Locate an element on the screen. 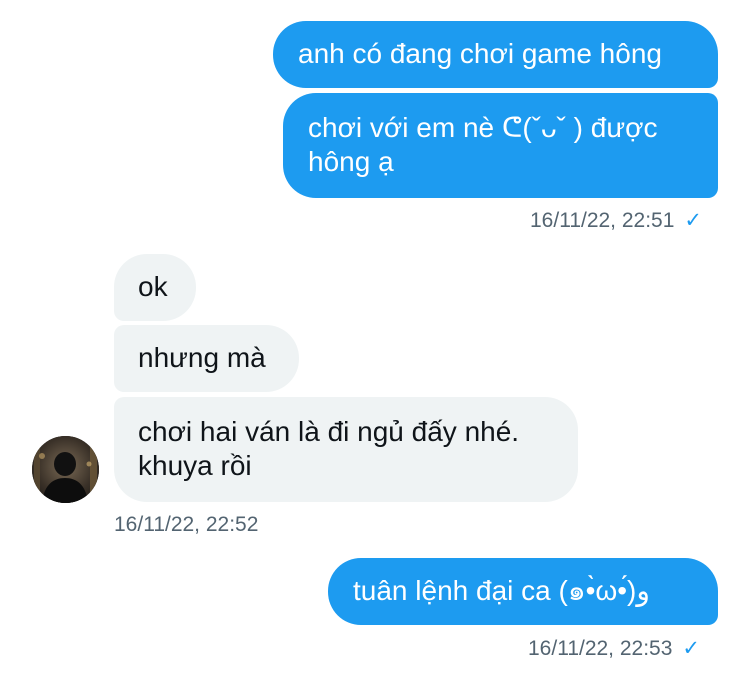  incoming-message: nhưng mà is located at coordinates (206, 358).